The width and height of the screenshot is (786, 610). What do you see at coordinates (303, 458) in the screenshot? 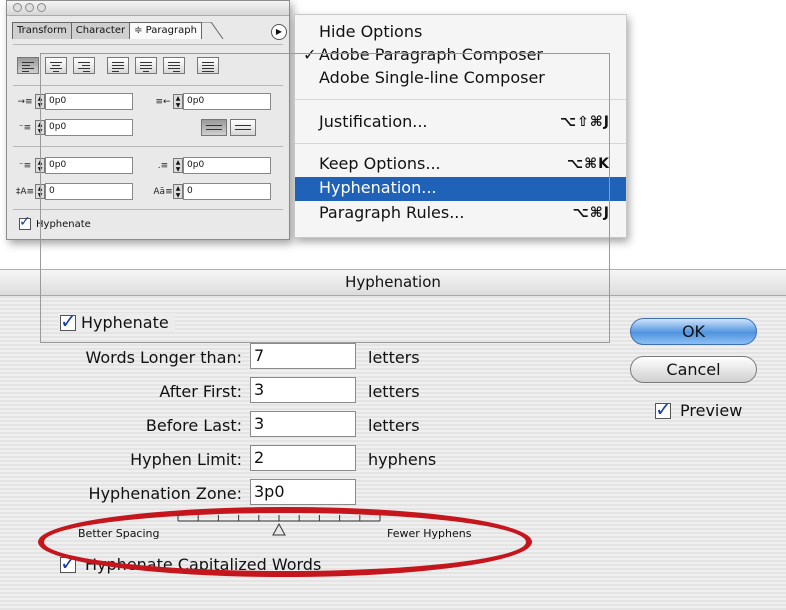
I see `hyphen-limit-input: 2` at bounding box center [303, 458].